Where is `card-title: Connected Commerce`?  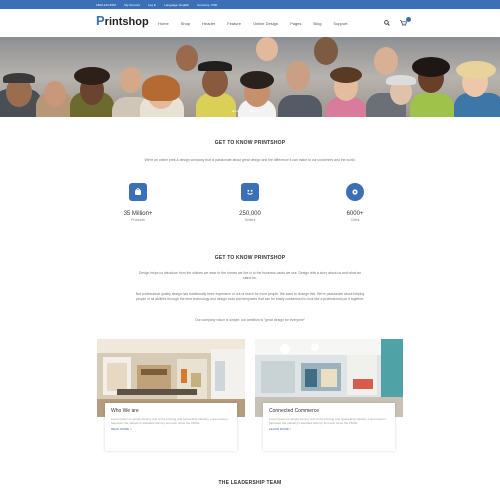
card-title: Connected Commerce is located at coordinates (294, 411).